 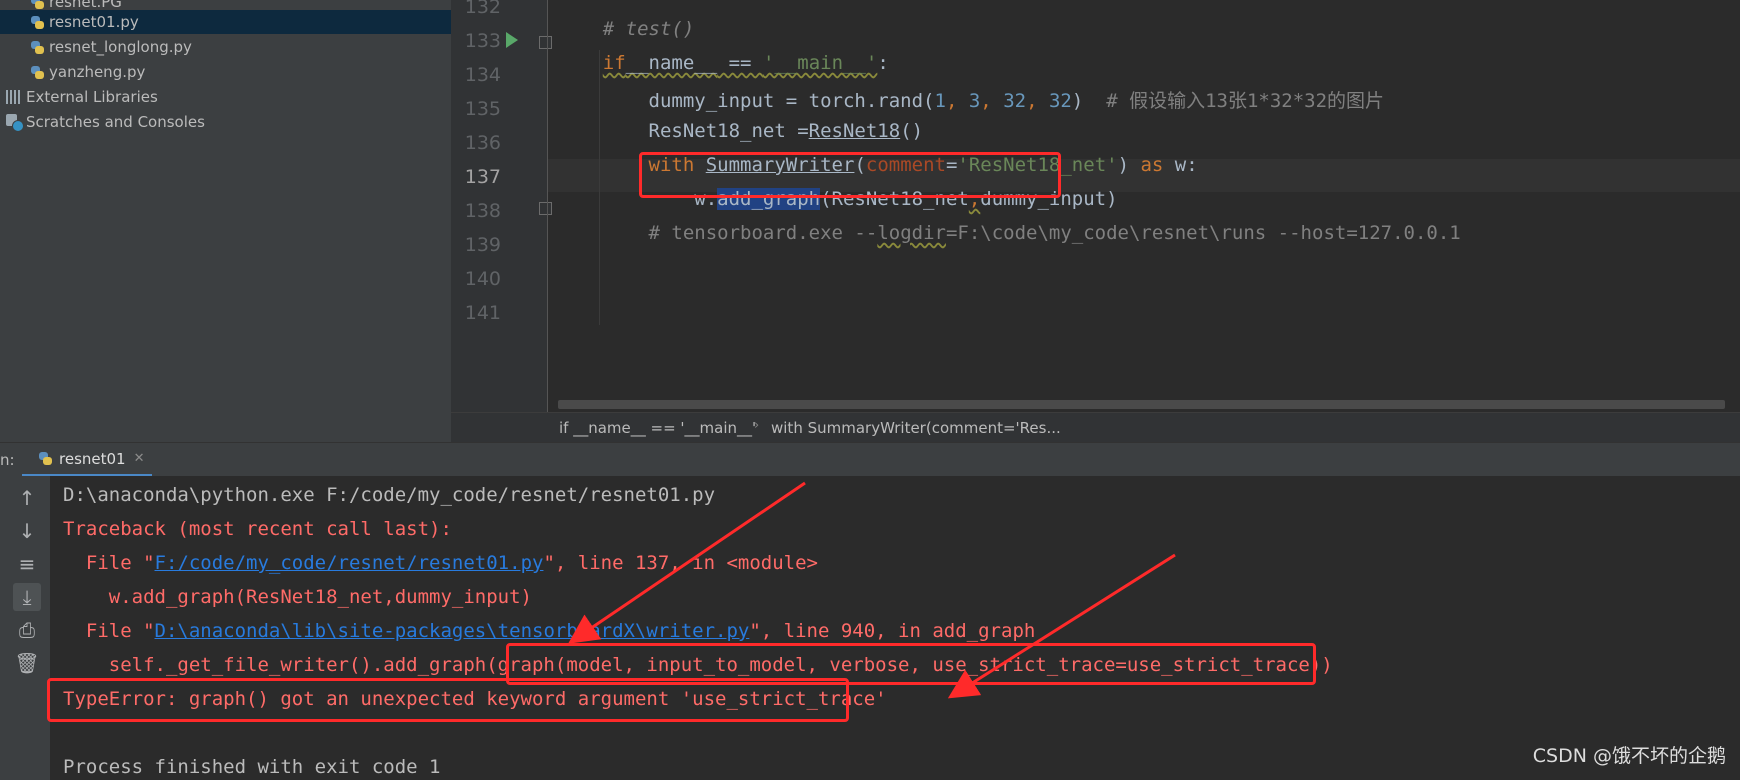 What do you see at coordinates (225, 22) in the screenshot?
I see `tree-item-resnet01: resnet01.py` at bounding box center [225, 22].